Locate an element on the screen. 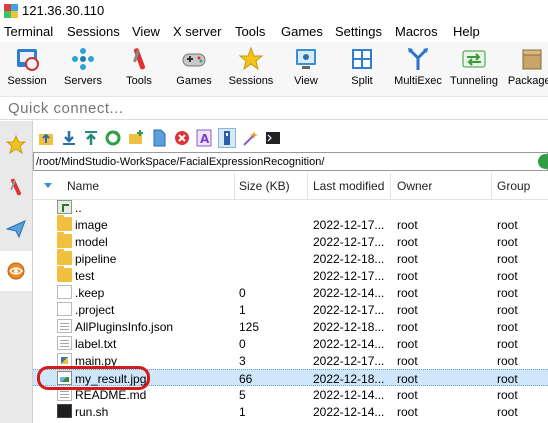 This screenshot has width=548, height=423. table-row: .. is located at coordinates (290, 207).